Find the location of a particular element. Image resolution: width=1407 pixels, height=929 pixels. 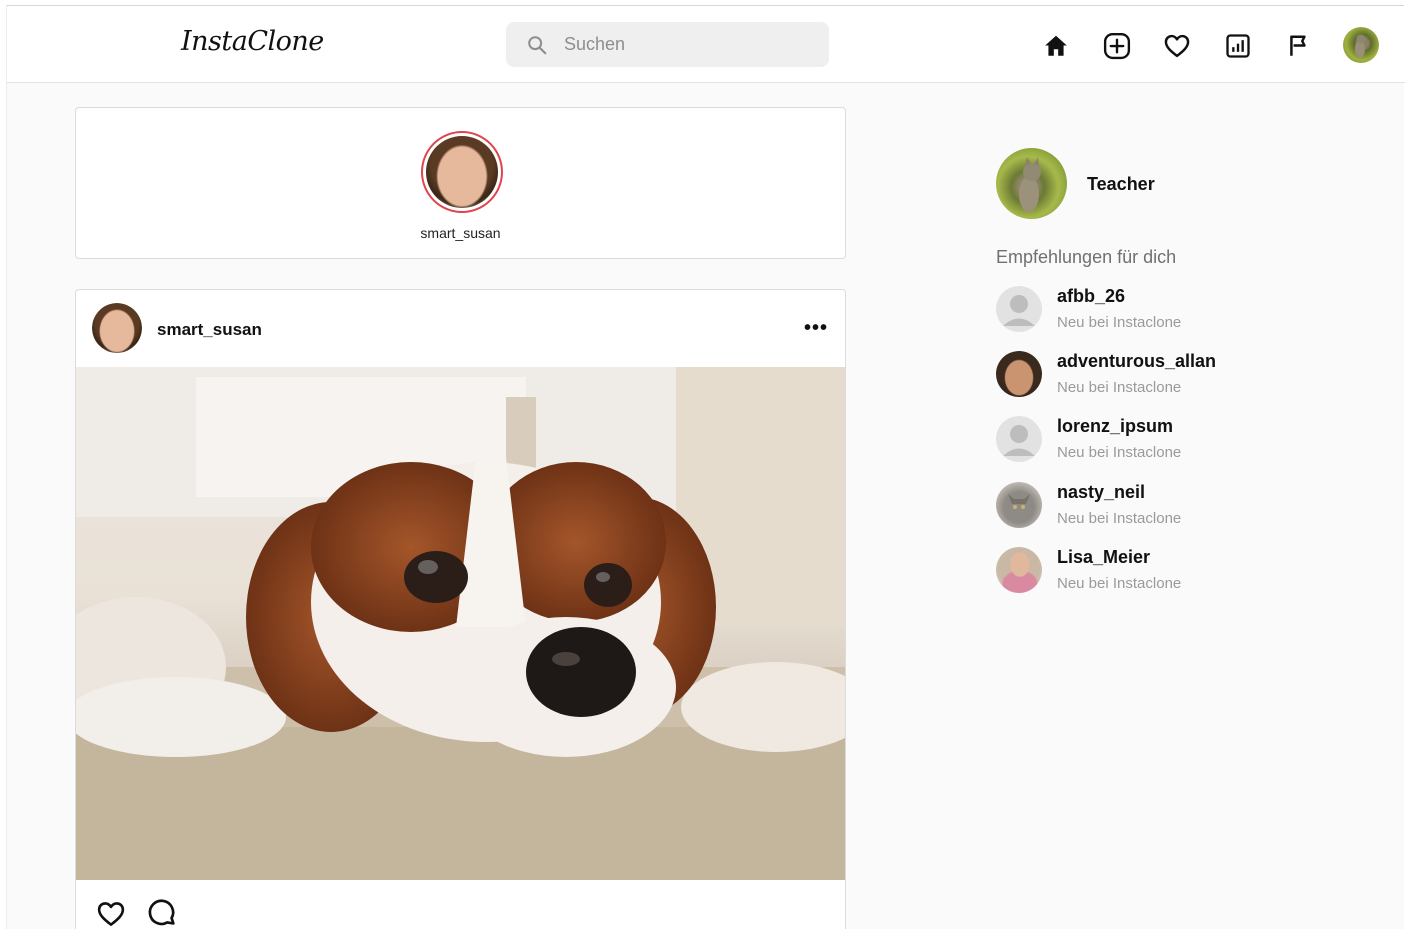

man-portrait-icon is located at coordinates (1019, 374).